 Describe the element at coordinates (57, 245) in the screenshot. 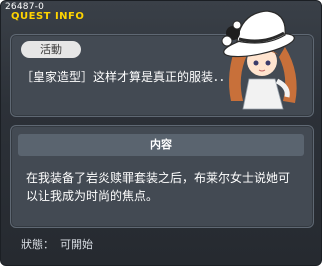

I see `quest-status: 狀態： 可開始` at that location.